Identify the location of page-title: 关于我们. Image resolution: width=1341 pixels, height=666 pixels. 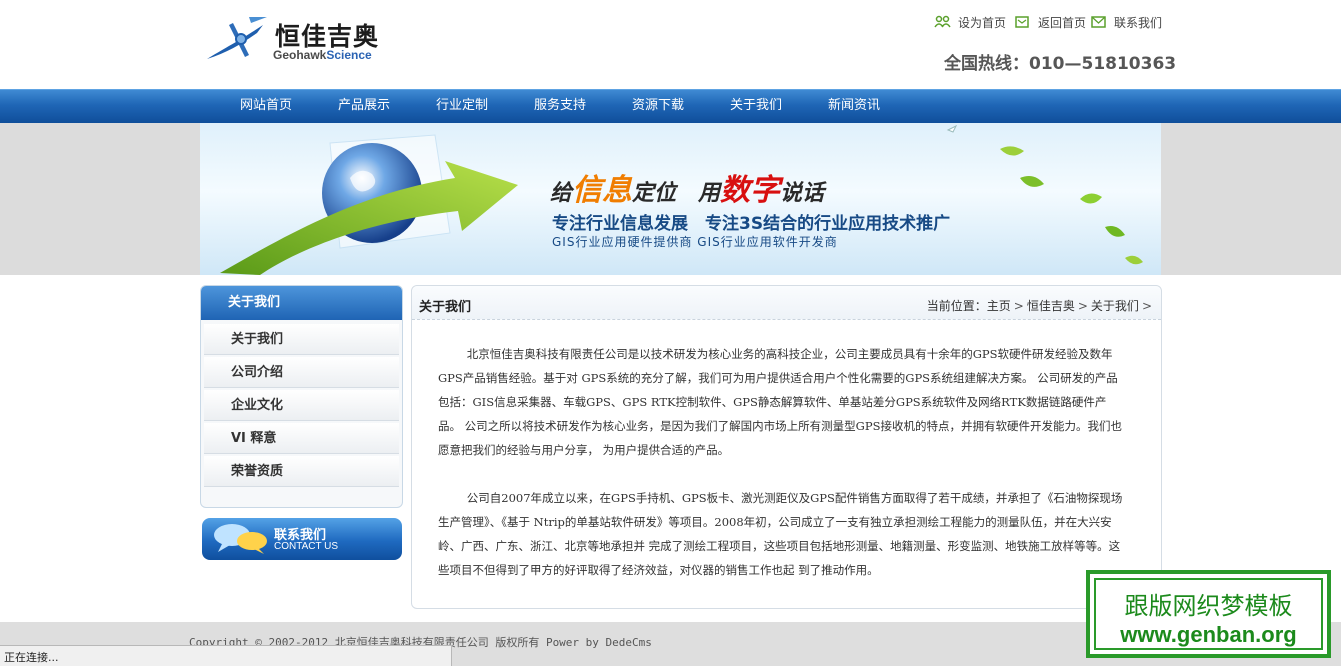
(445, 307).